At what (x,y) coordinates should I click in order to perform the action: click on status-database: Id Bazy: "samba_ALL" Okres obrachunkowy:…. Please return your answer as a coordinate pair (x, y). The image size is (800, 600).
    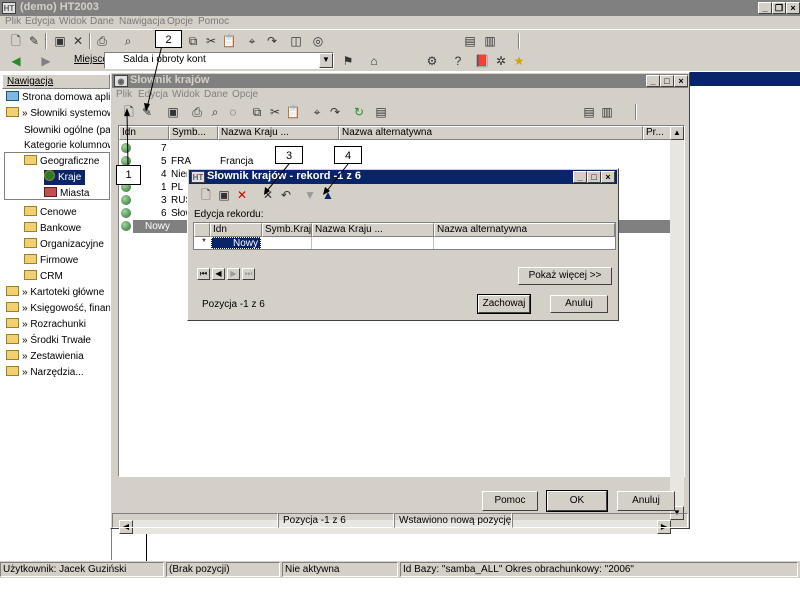
    Looking at the image, I should click on (599, 569).